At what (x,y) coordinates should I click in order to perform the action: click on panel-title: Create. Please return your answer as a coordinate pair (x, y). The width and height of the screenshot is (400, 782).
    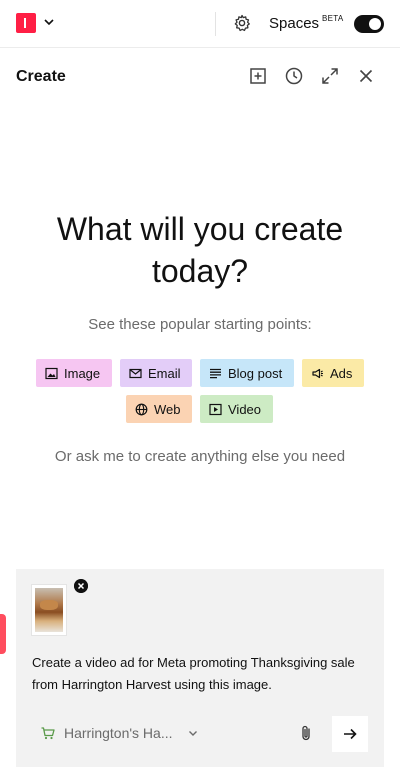
    Looking at the image, I should click on (41, 76).